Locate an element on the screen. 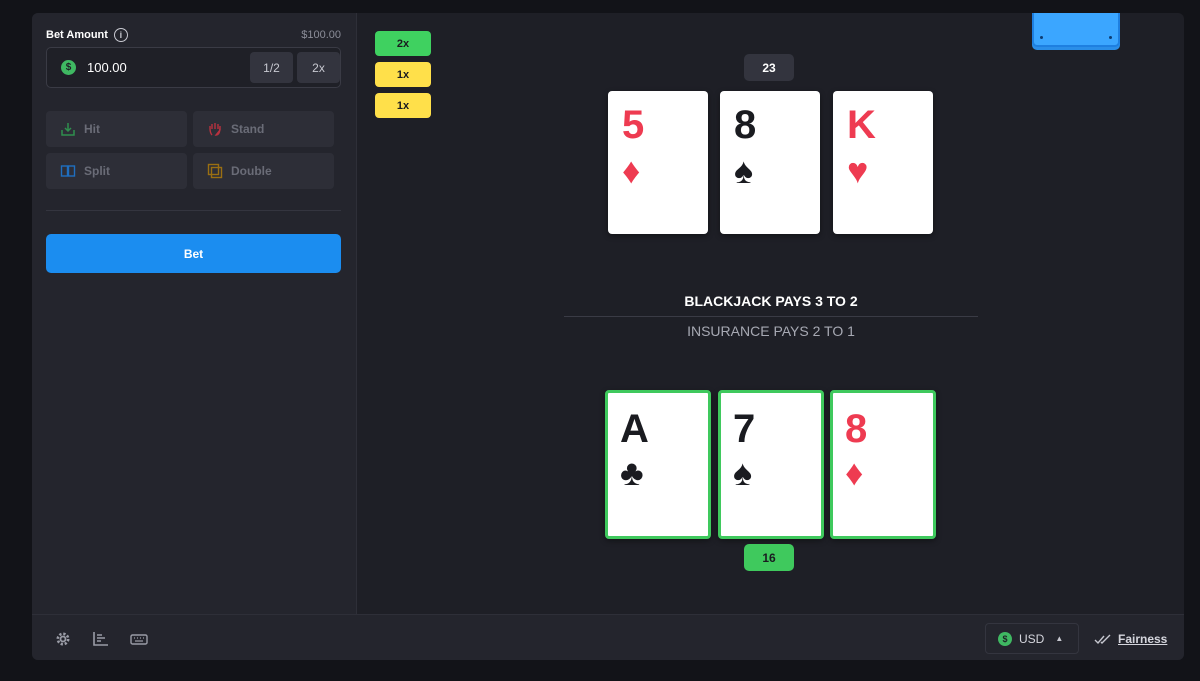  pays-divider is located at coordinates (771, 316).